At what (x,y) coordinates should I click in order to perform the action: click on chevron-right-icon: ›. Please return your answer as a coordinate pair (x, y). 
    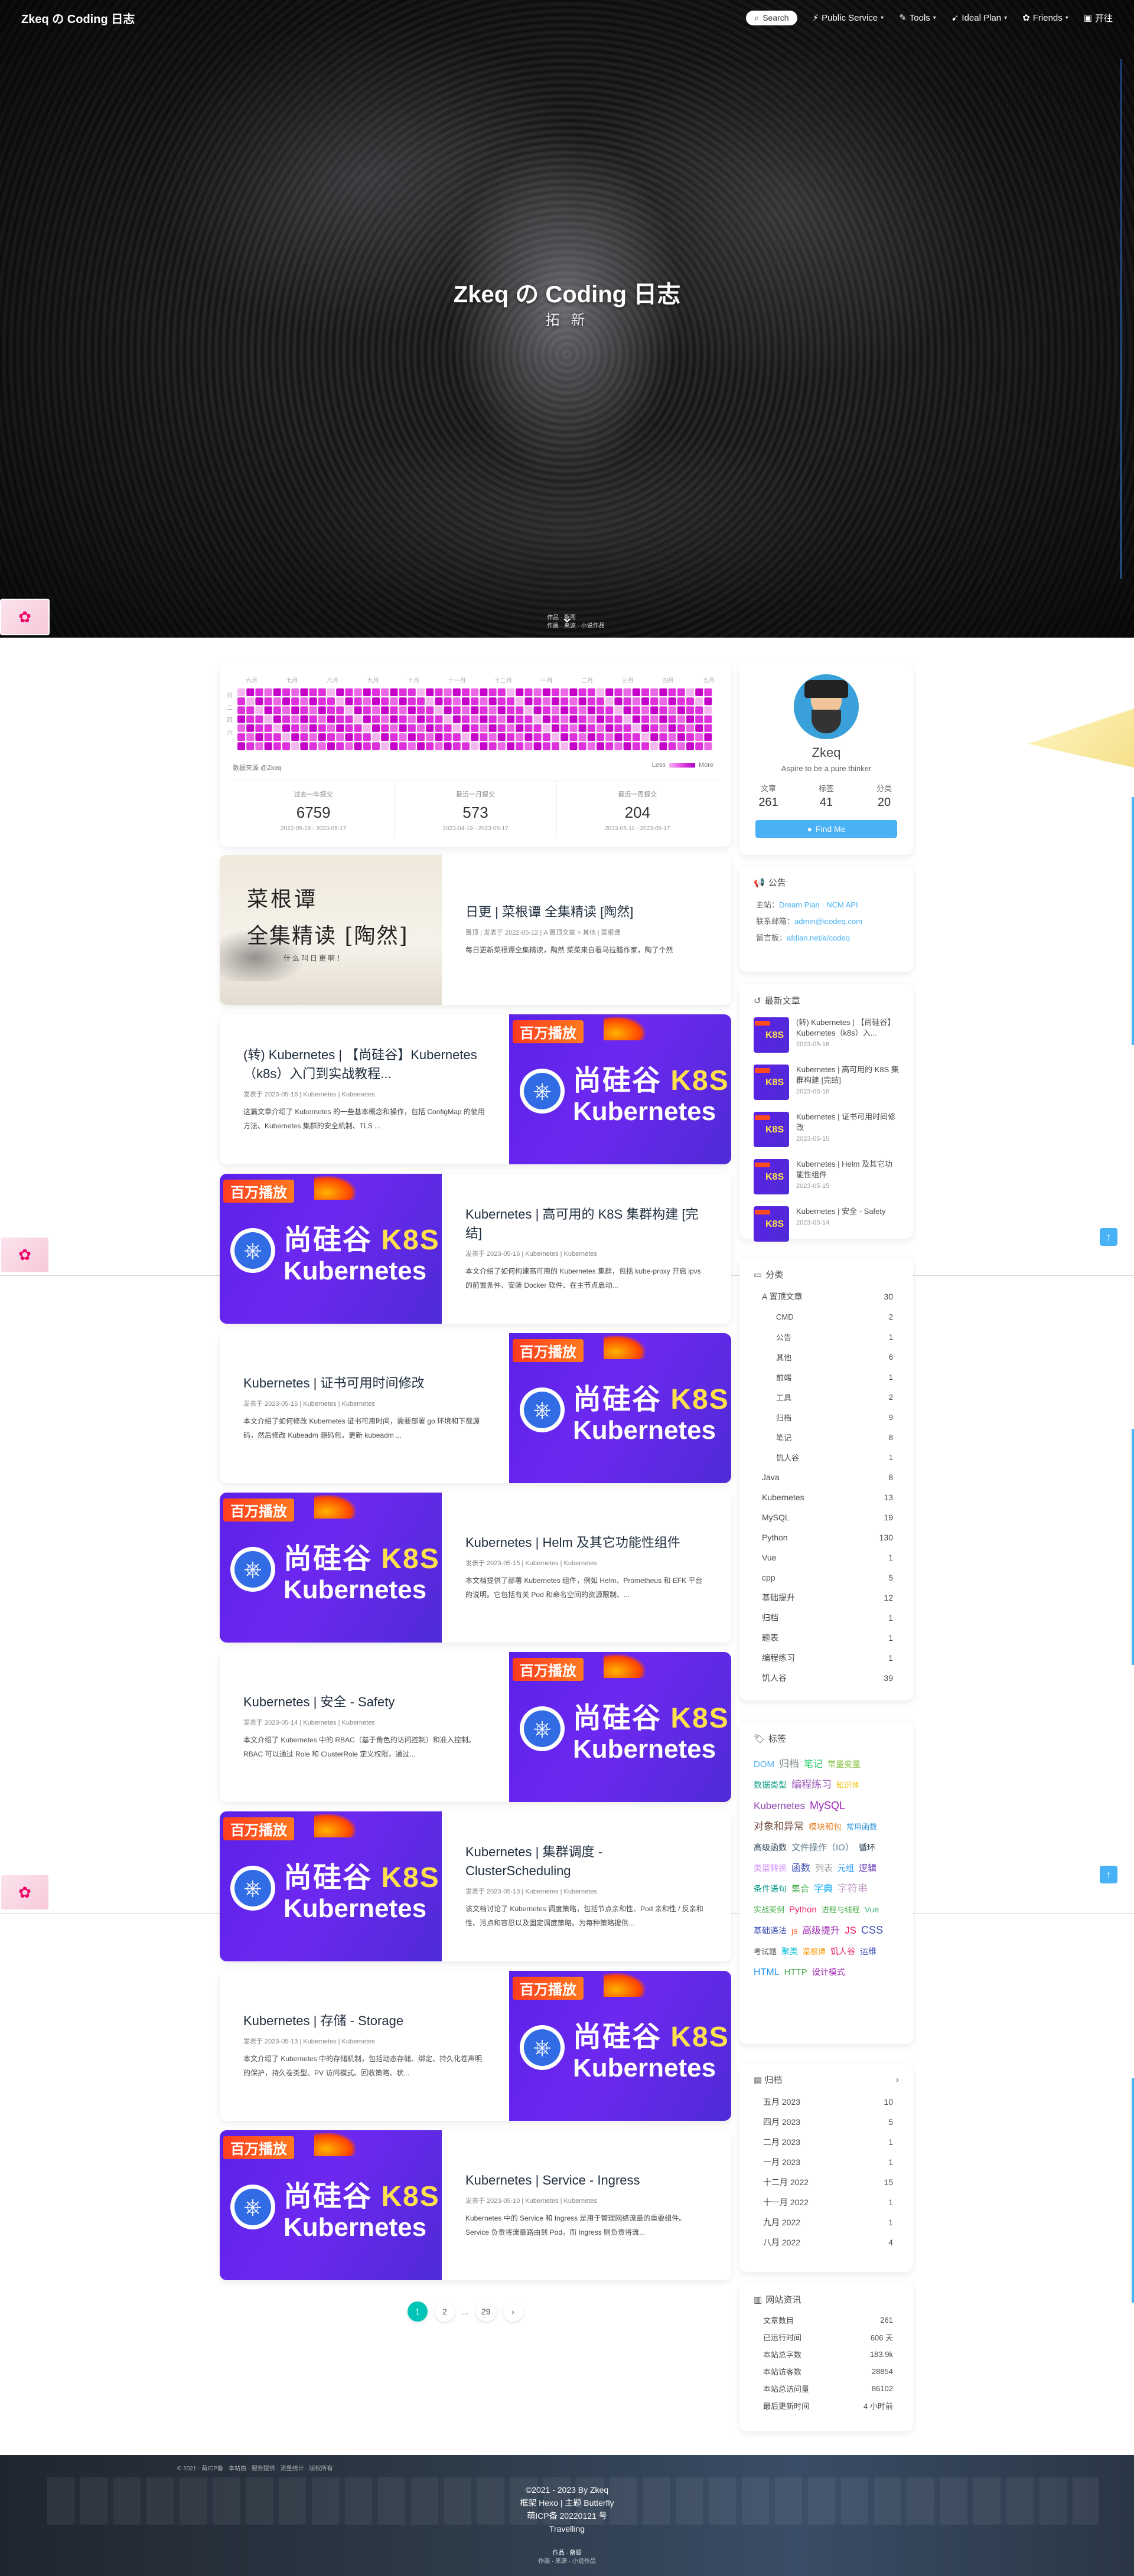
    Looking at the image, I should click on (897, 2080).